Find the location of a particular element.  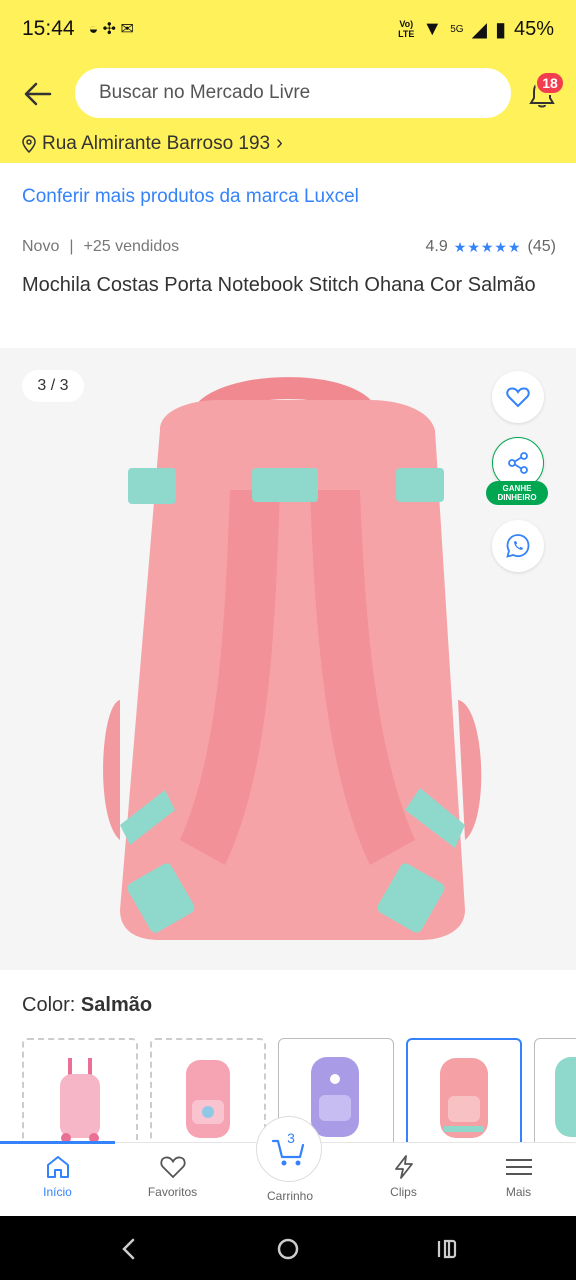

star-rating-icon: ★★★★★ is located at coordinates (487, 246).